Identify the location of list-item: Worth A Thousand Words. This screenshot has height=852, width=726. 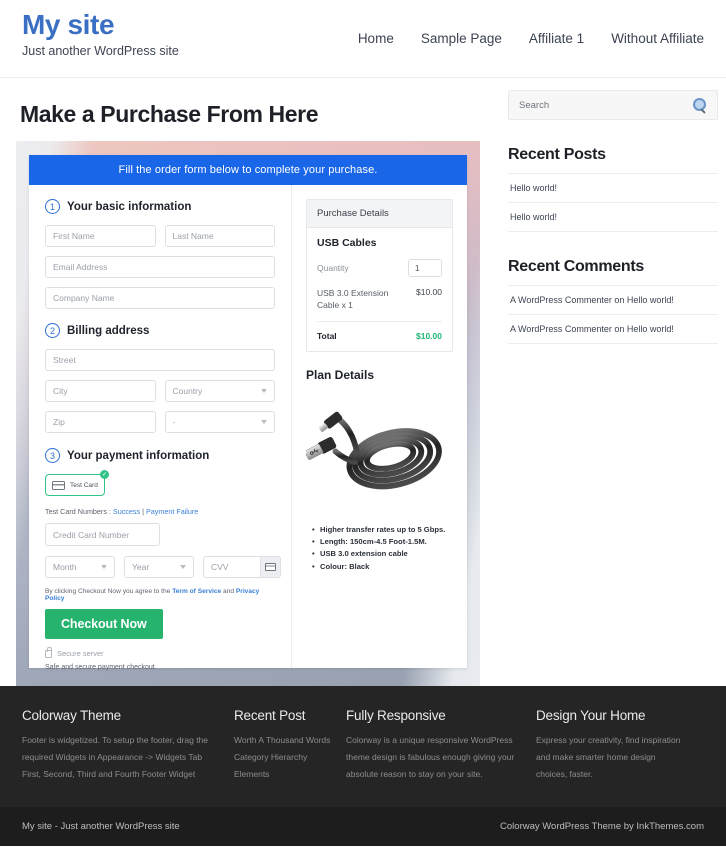
(290, 740).